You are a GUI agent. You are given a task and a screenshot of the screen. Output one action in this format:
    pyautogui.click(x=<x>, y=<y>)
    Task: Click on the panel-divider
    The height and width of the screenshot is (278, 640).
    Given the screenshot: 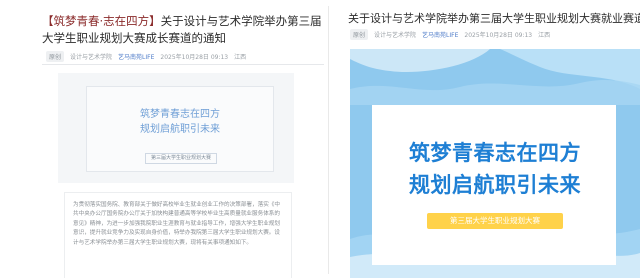 What is the action you would take?
    pyautogui.click(x=328, y=140)
    